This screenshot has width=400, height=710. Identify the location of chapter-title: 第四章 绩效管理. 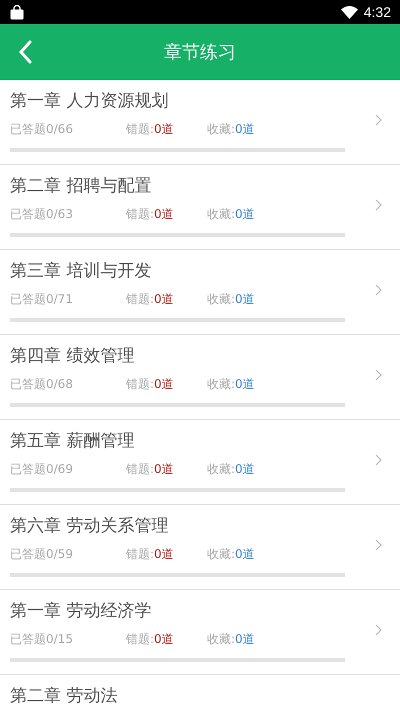
(72, 356).